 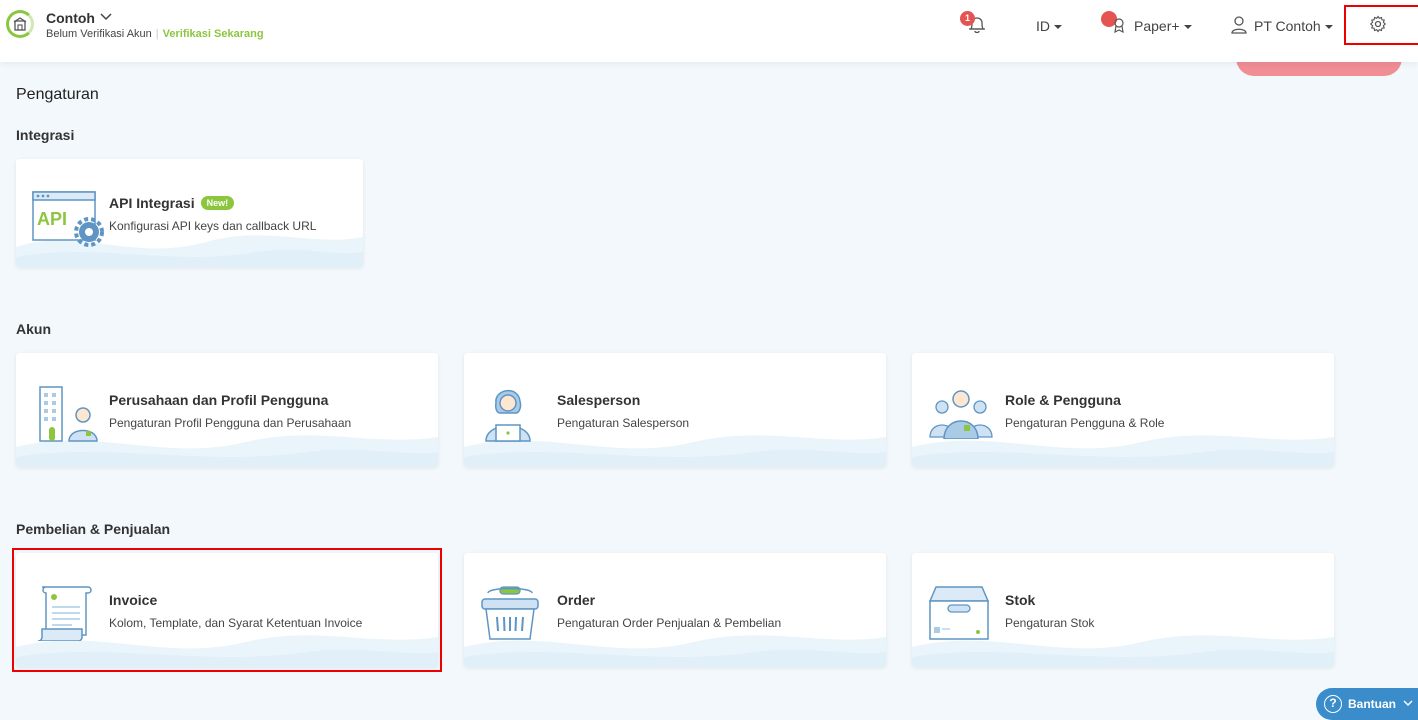 What do you see at coordinates (68, 219) in the screenshot?
I see `api-icon: API` at bounding box center [68, 219].